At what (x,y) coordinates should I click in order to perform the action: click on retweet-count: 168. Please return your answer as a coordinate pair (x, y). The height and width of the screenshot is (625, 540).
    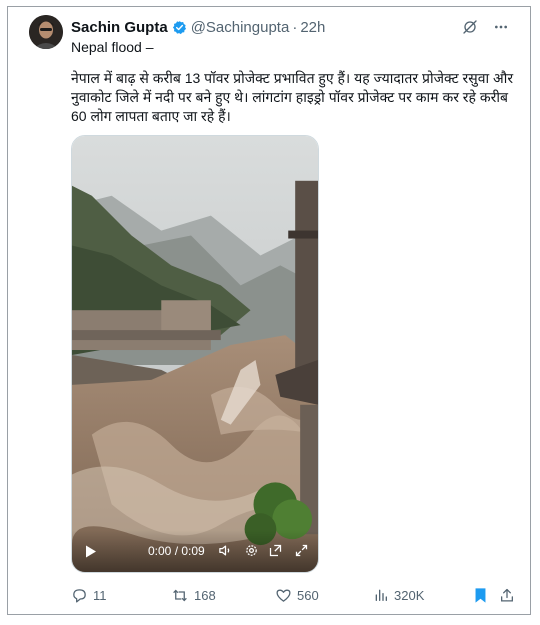
    Looking at the image, I should click on (205, 595).